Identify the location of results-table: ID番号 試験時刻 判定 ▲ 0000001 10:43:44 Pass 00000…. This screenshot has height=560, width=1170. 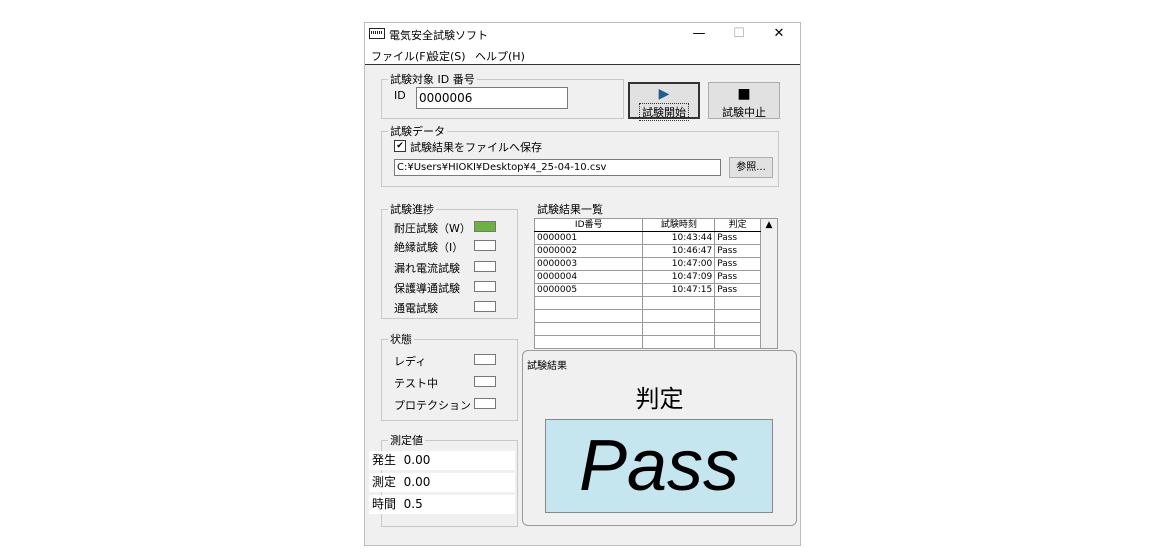
(655, 283).